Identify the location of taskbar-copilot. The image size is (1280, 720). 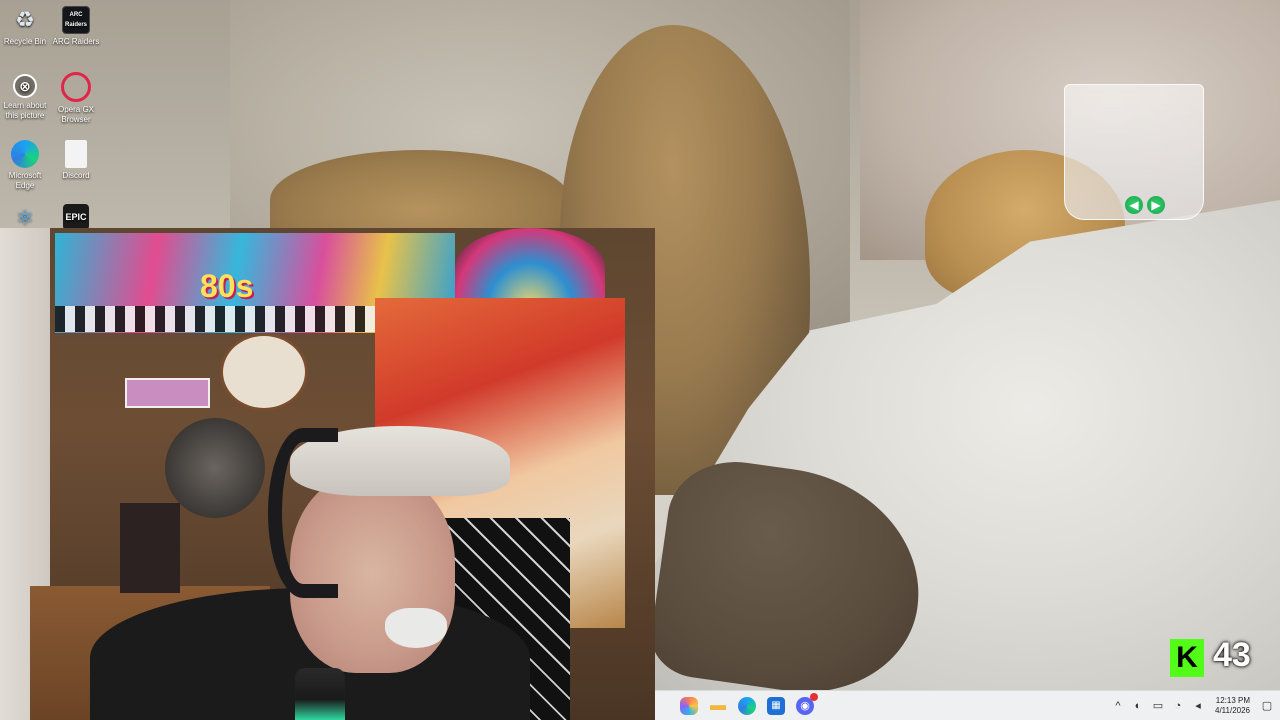
(689, 706).